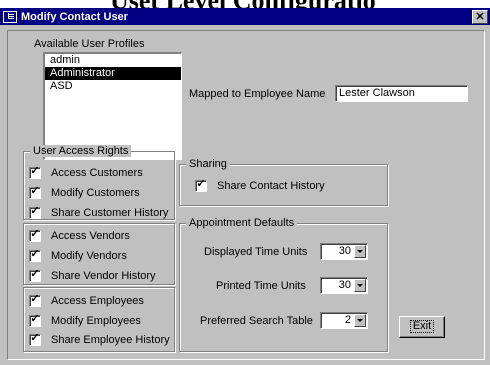 The image size is (490, 365). I want to click on checkbox-label: Share Vendor History, so click(103, 276).